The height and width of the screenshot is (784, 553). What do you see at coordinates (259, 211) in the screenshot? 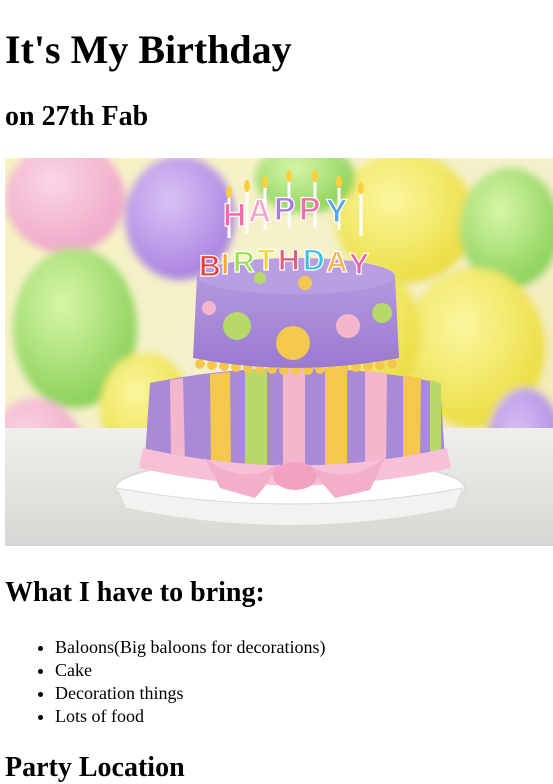
I see `candle-letter-a: A` at bounding box center [259, 211].